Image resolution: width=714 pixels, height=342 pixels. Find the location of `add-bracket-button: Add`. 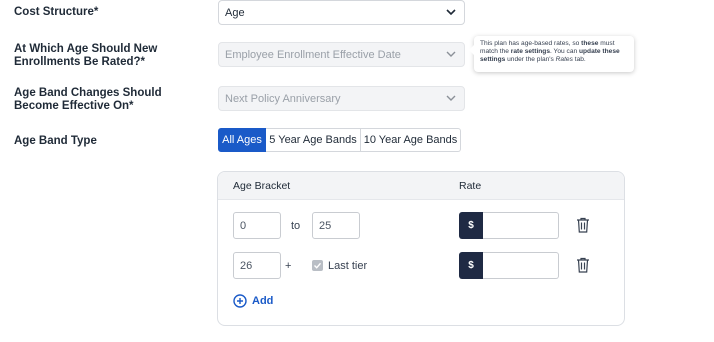

add-bracket-button: Add is located at coordinates (253, 301).